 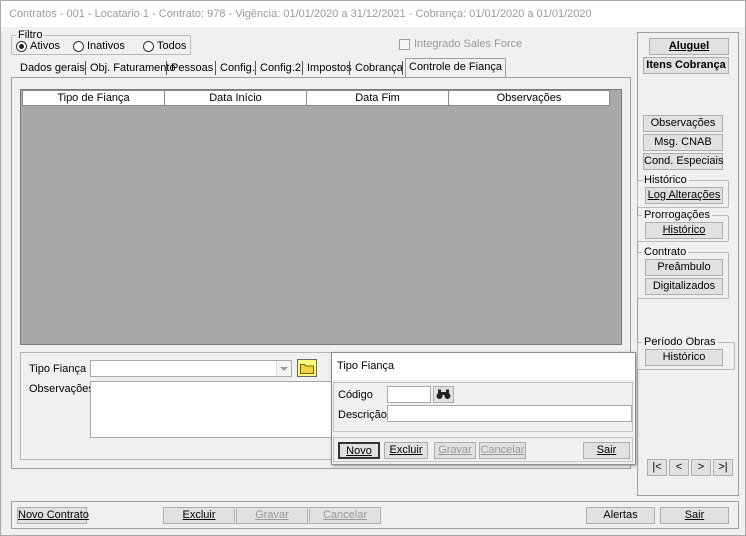 What do you see at coordinates (683, 123) in the screenshot?
I see `observacoes-button: Observações` at bounding box center [683, 123].